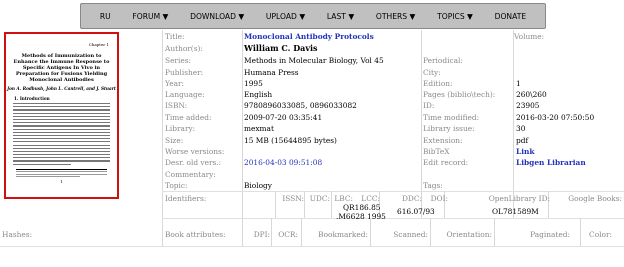 The image size is (624, 267). Describe the element at coordinates (451, 117) in the screenshot. I see `time-modified-label: Time modified:` at that location.